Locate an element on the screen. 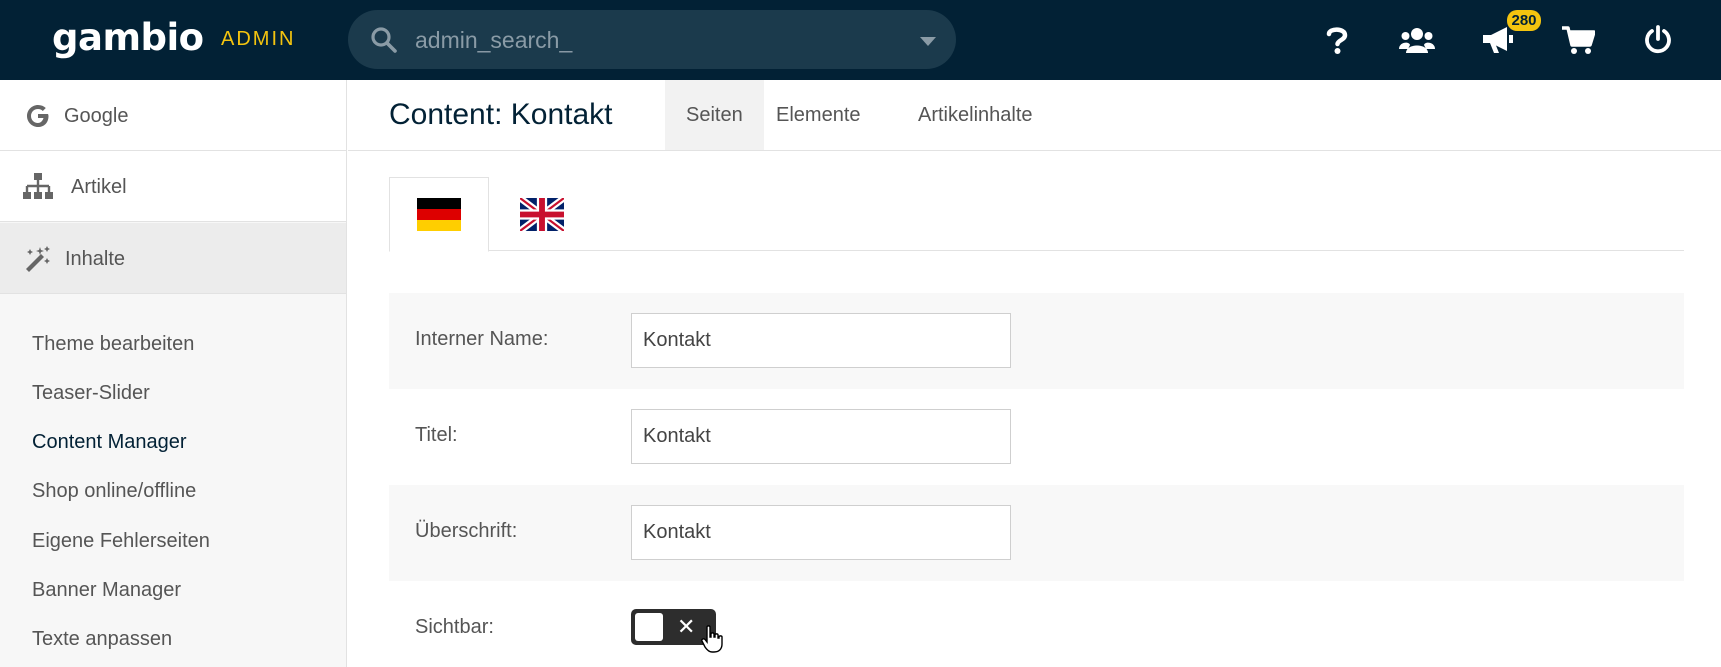 The image size is (1721, 667). title-input is located at coordinates (821, 436).